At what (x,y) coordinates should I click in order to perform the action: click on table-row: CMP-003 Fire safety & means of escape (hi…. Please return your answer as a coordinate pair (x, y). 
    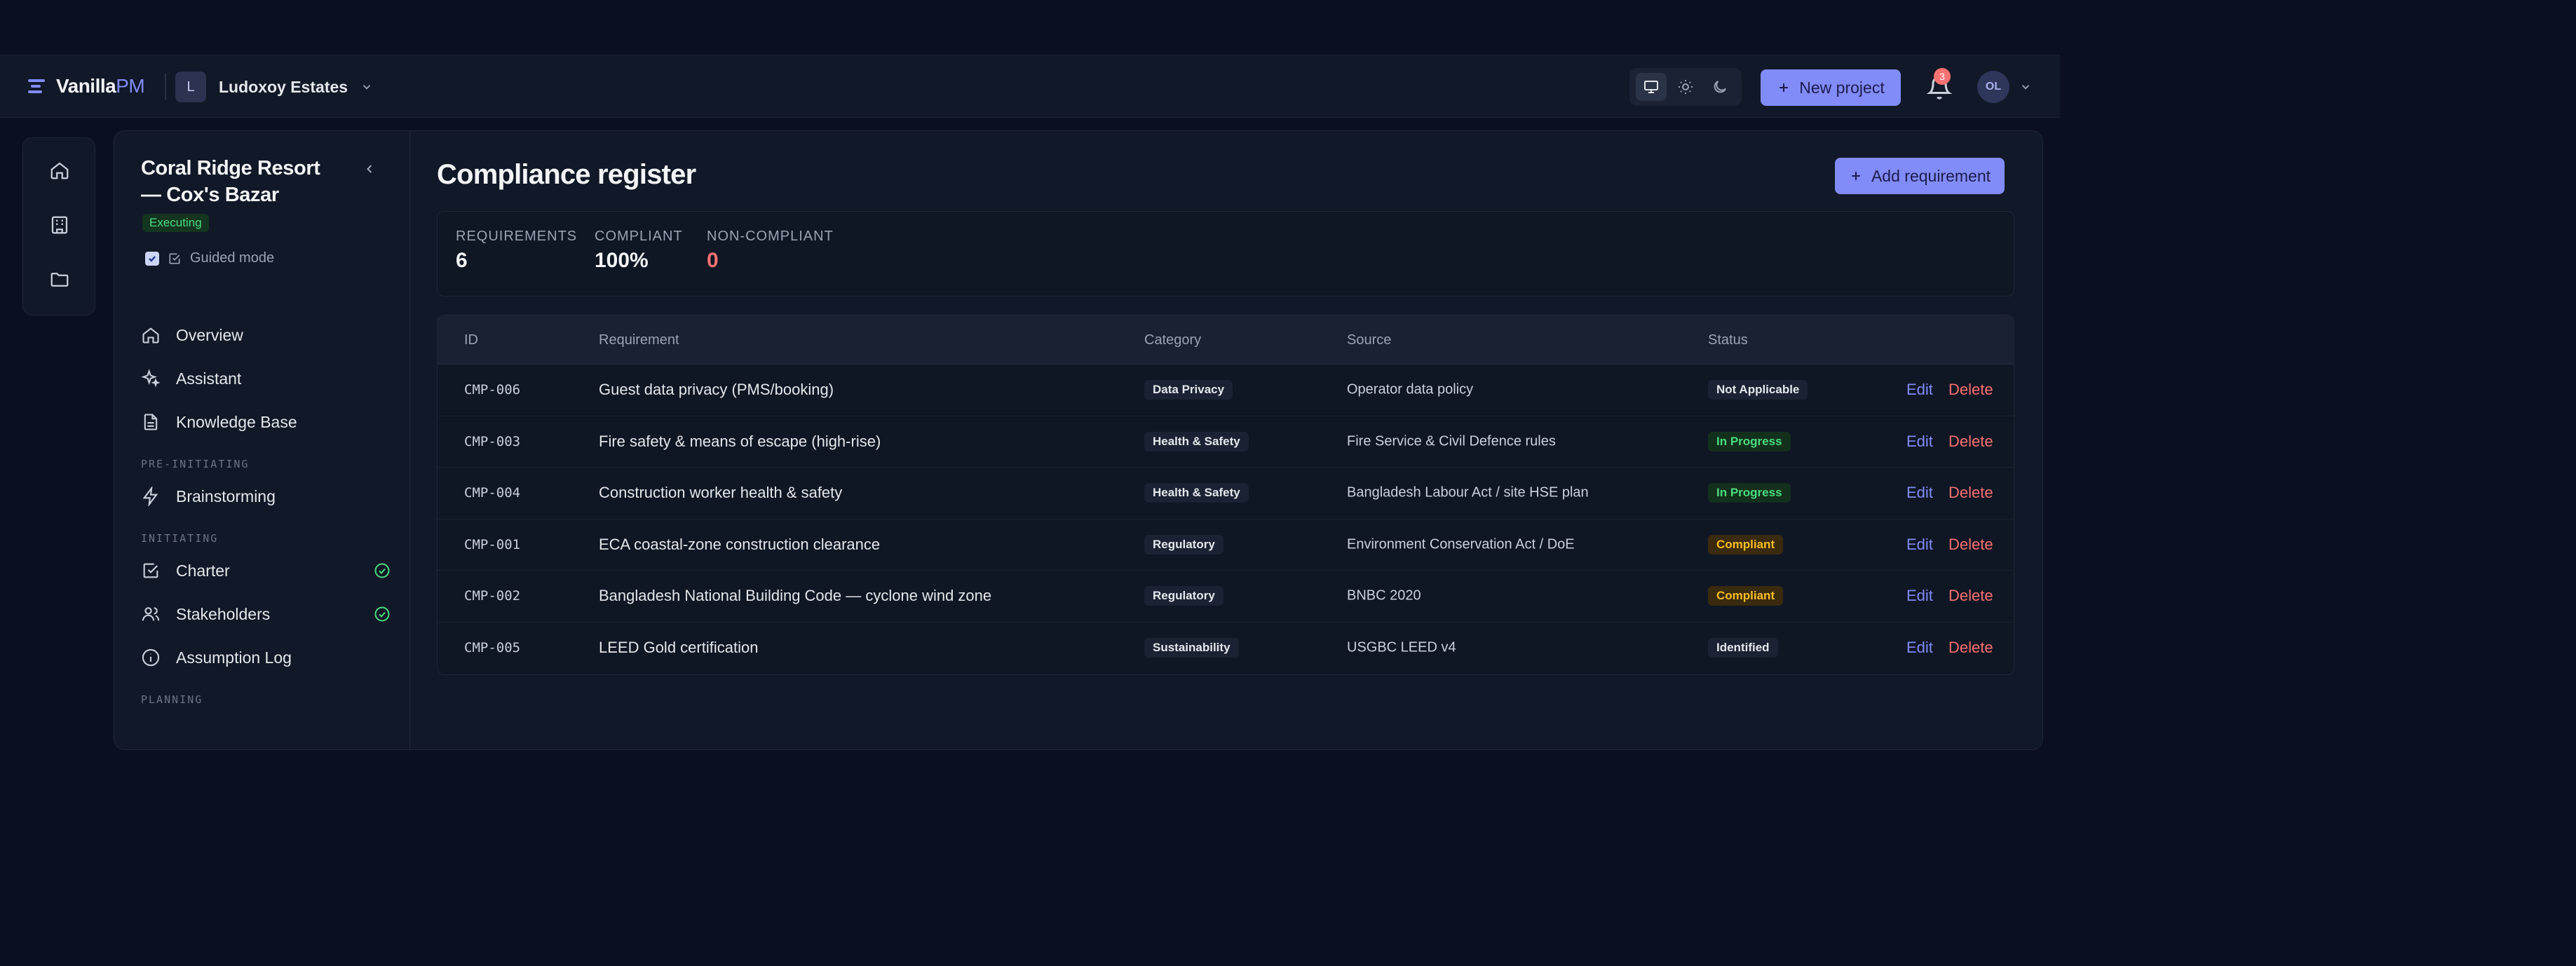
    Looking at the image, I should click on (1226, 442).